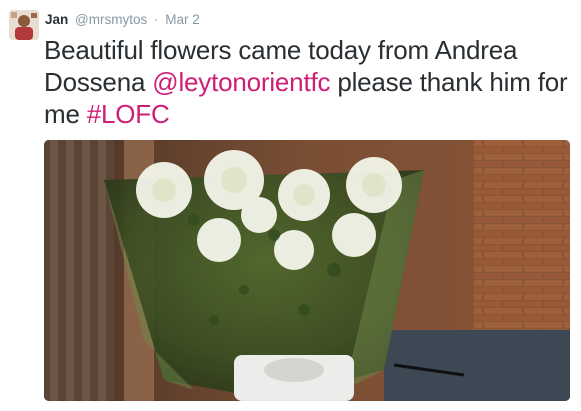  I want to click on author-avatar, so click(24, 25).